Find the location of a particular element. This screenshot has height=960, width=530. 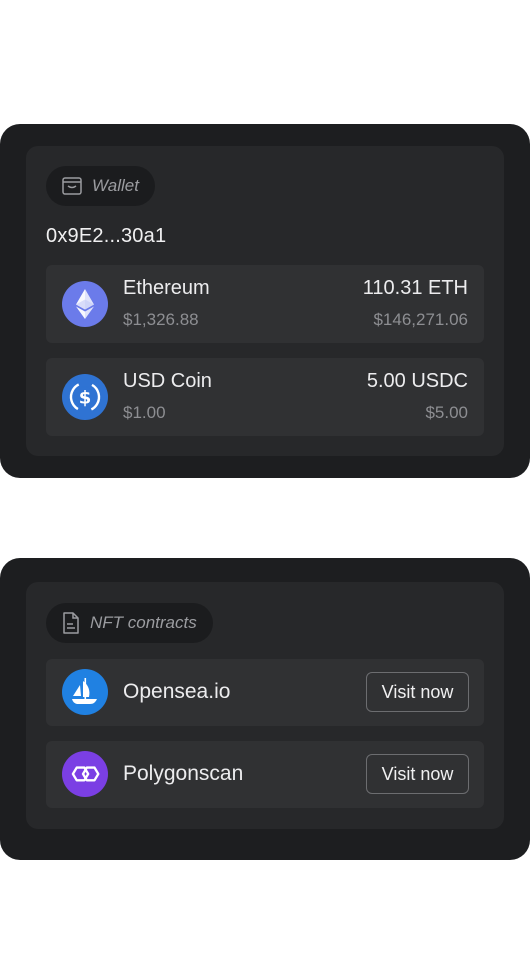

token-row: $ USD Coin $1.00 5.00 USDC $5.00 is located at coordinates (265, 397).